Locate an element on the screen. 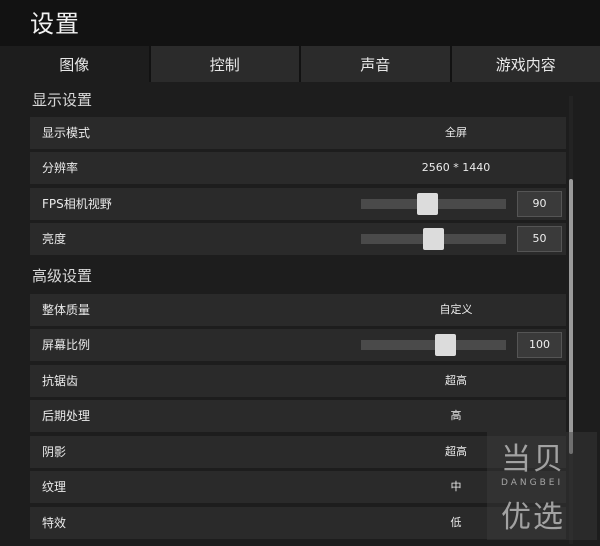 Image resolution: width=600 pixels, height=546 pixels. tab-bar: 图像 控制 声音 游戏内容 is located at coordinates (300, 64).